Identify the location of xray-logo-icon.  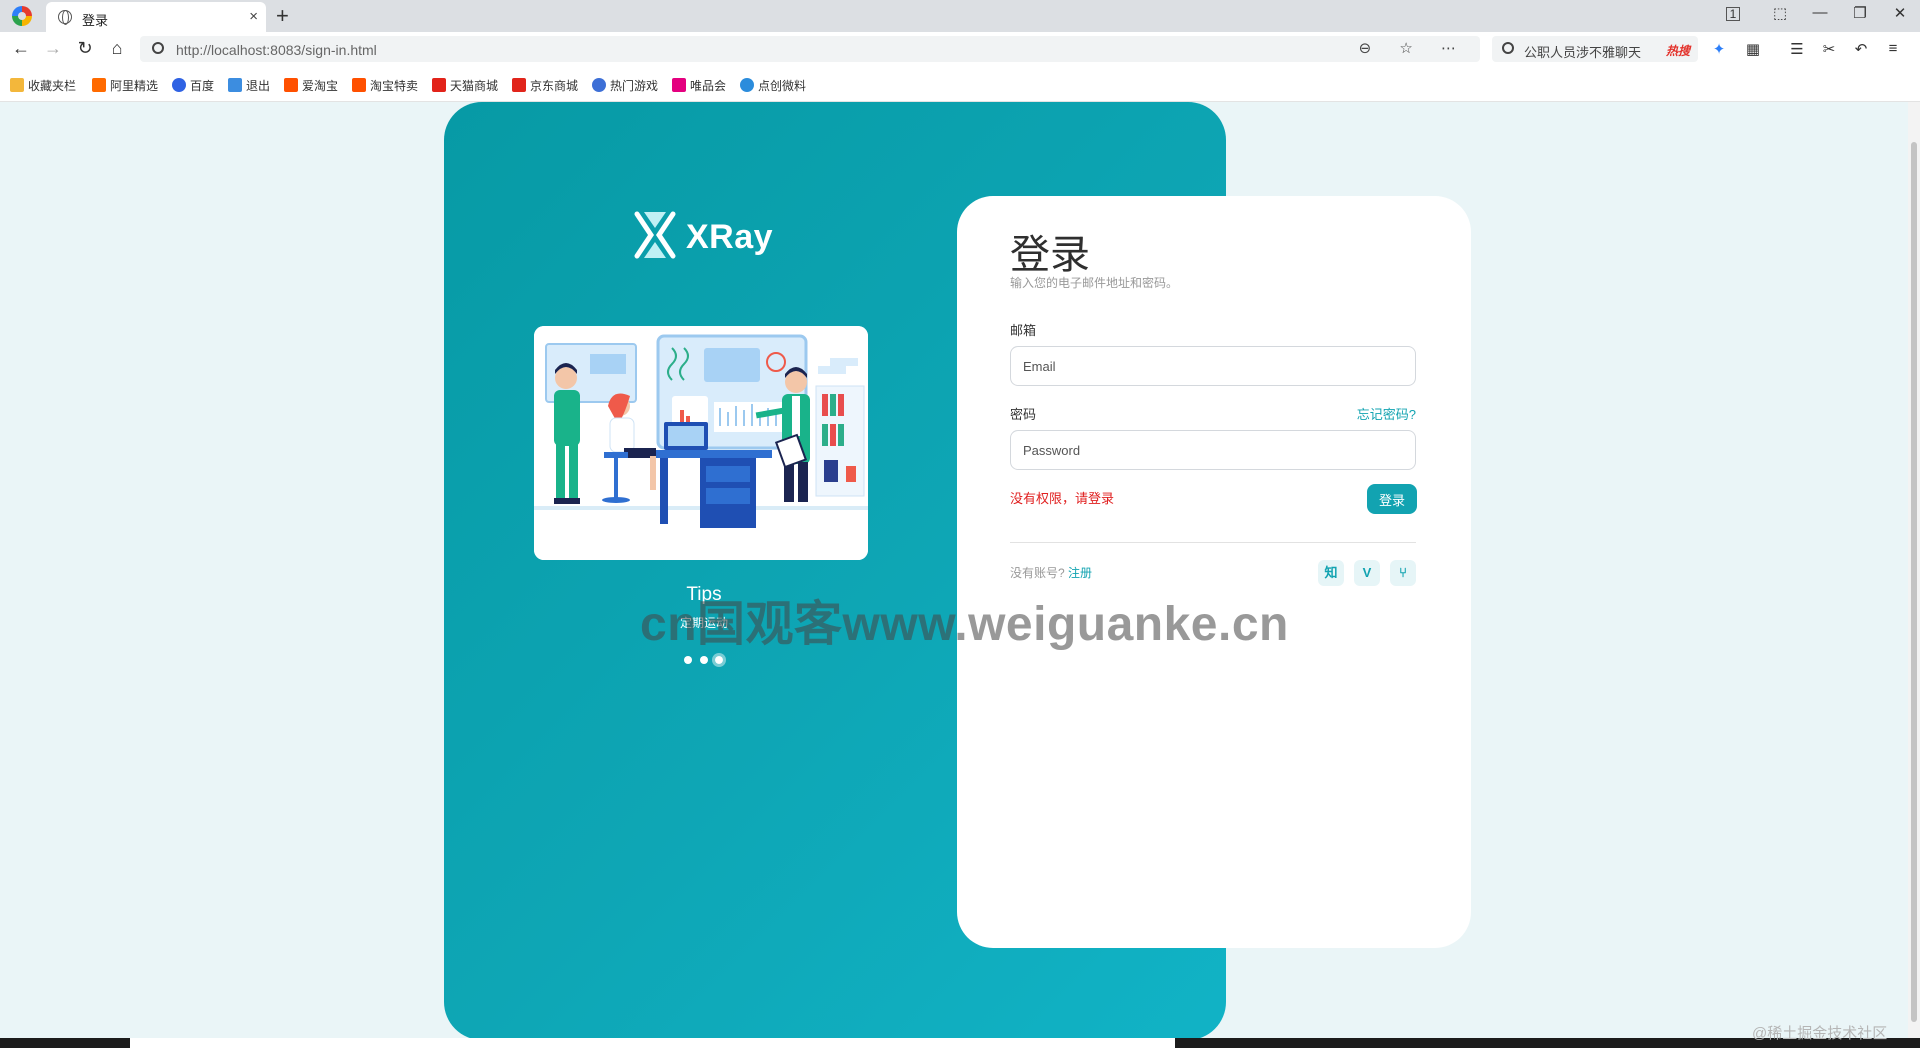
(655, 235).